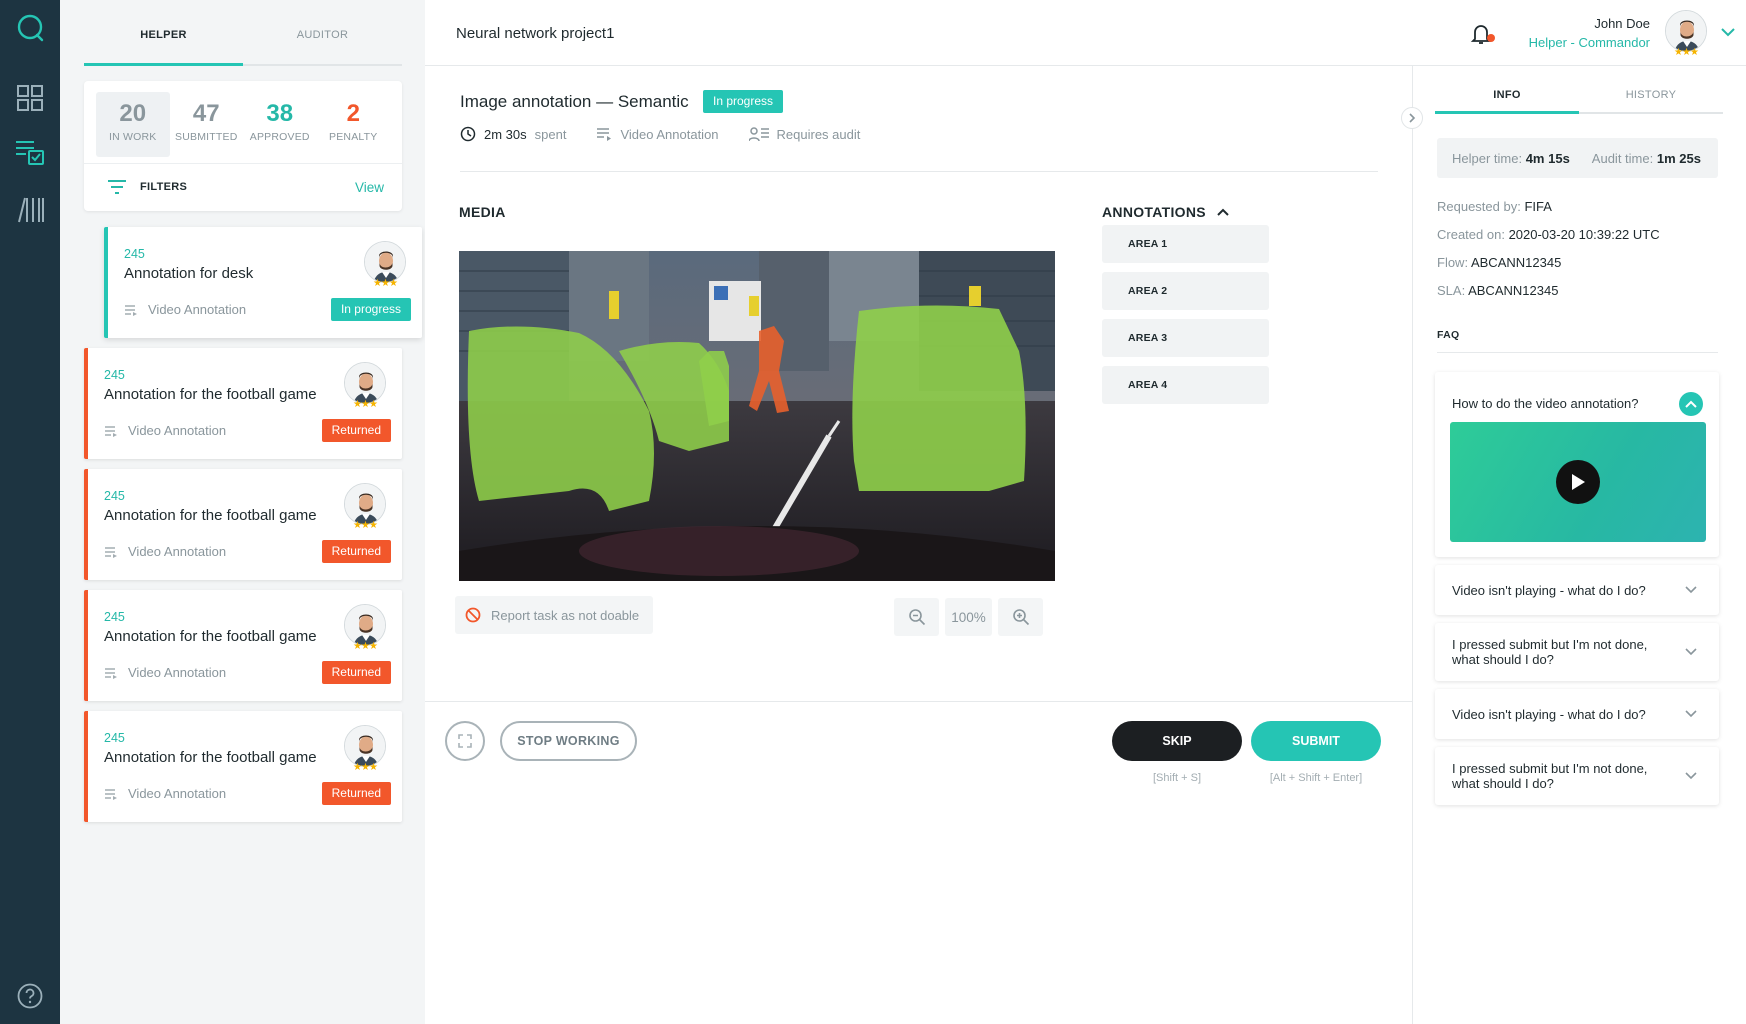 The image size is (1746, 1024). Describe the element at coordinates (1177, 778) in the screenshot. I see `skip-shortcut-hint: [Shift + S]` at that location.